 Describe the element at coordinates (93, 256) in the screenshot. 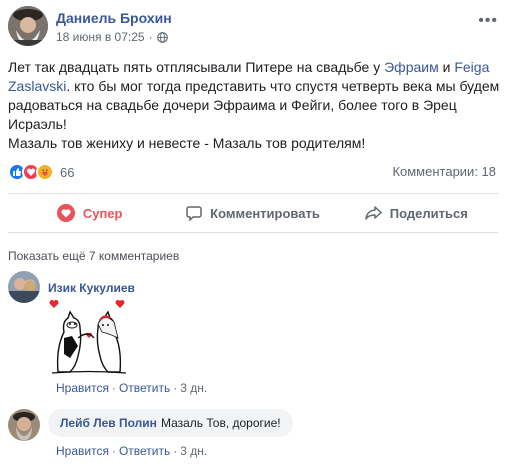

I see `show-more-comments-link: Показать ещё 7 комментариев` at that location.